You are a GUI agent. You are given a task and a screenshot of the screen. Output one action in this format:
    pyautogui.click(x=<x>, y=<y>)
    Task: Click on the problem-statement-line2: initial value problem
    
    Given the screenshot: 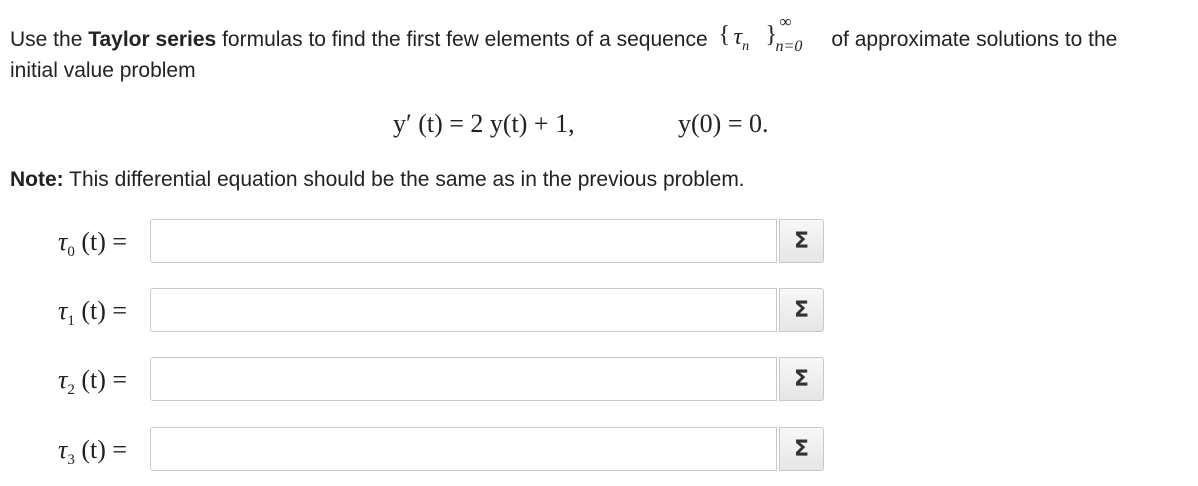 What is the action you would take?
    pyautogui.click(x=103, y=70)
    